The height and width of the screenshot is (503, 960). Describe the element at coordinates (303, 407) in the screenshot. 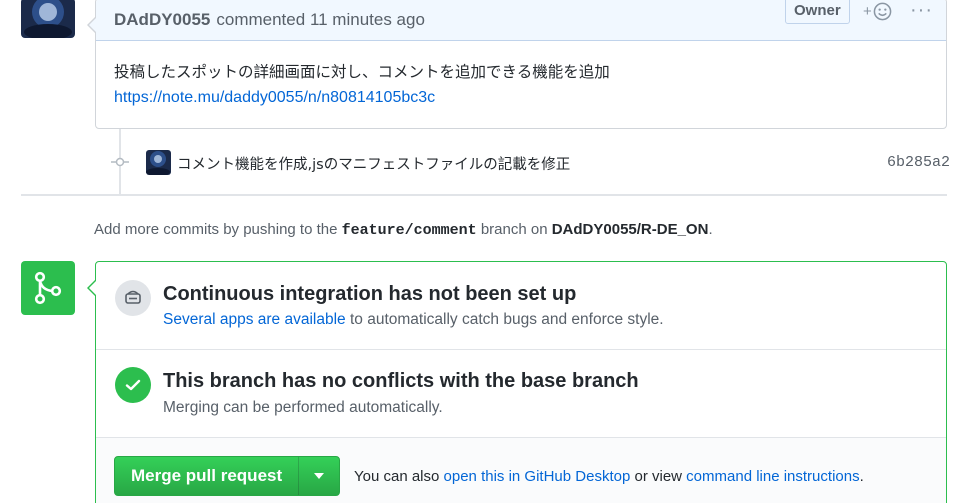

I see `conflicts-subtitle: Merging can be performed automatically.` at that location.